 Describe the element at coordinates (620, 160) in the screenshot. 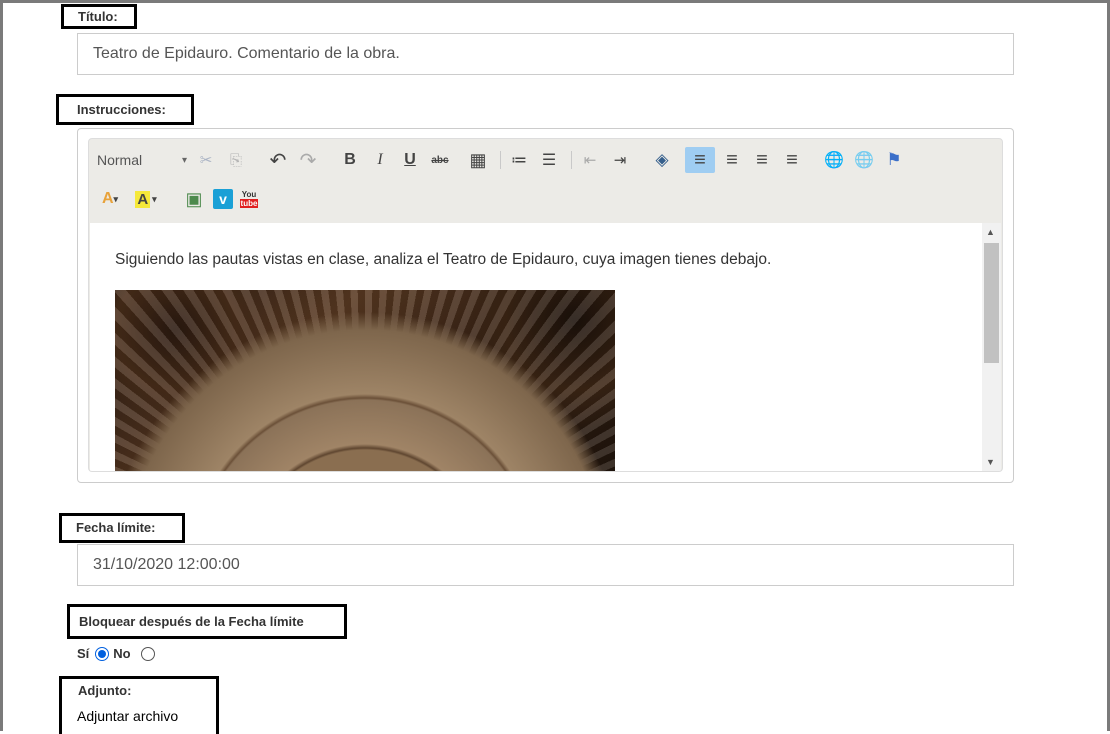

I see `indent-icon: ⇥` at that location.